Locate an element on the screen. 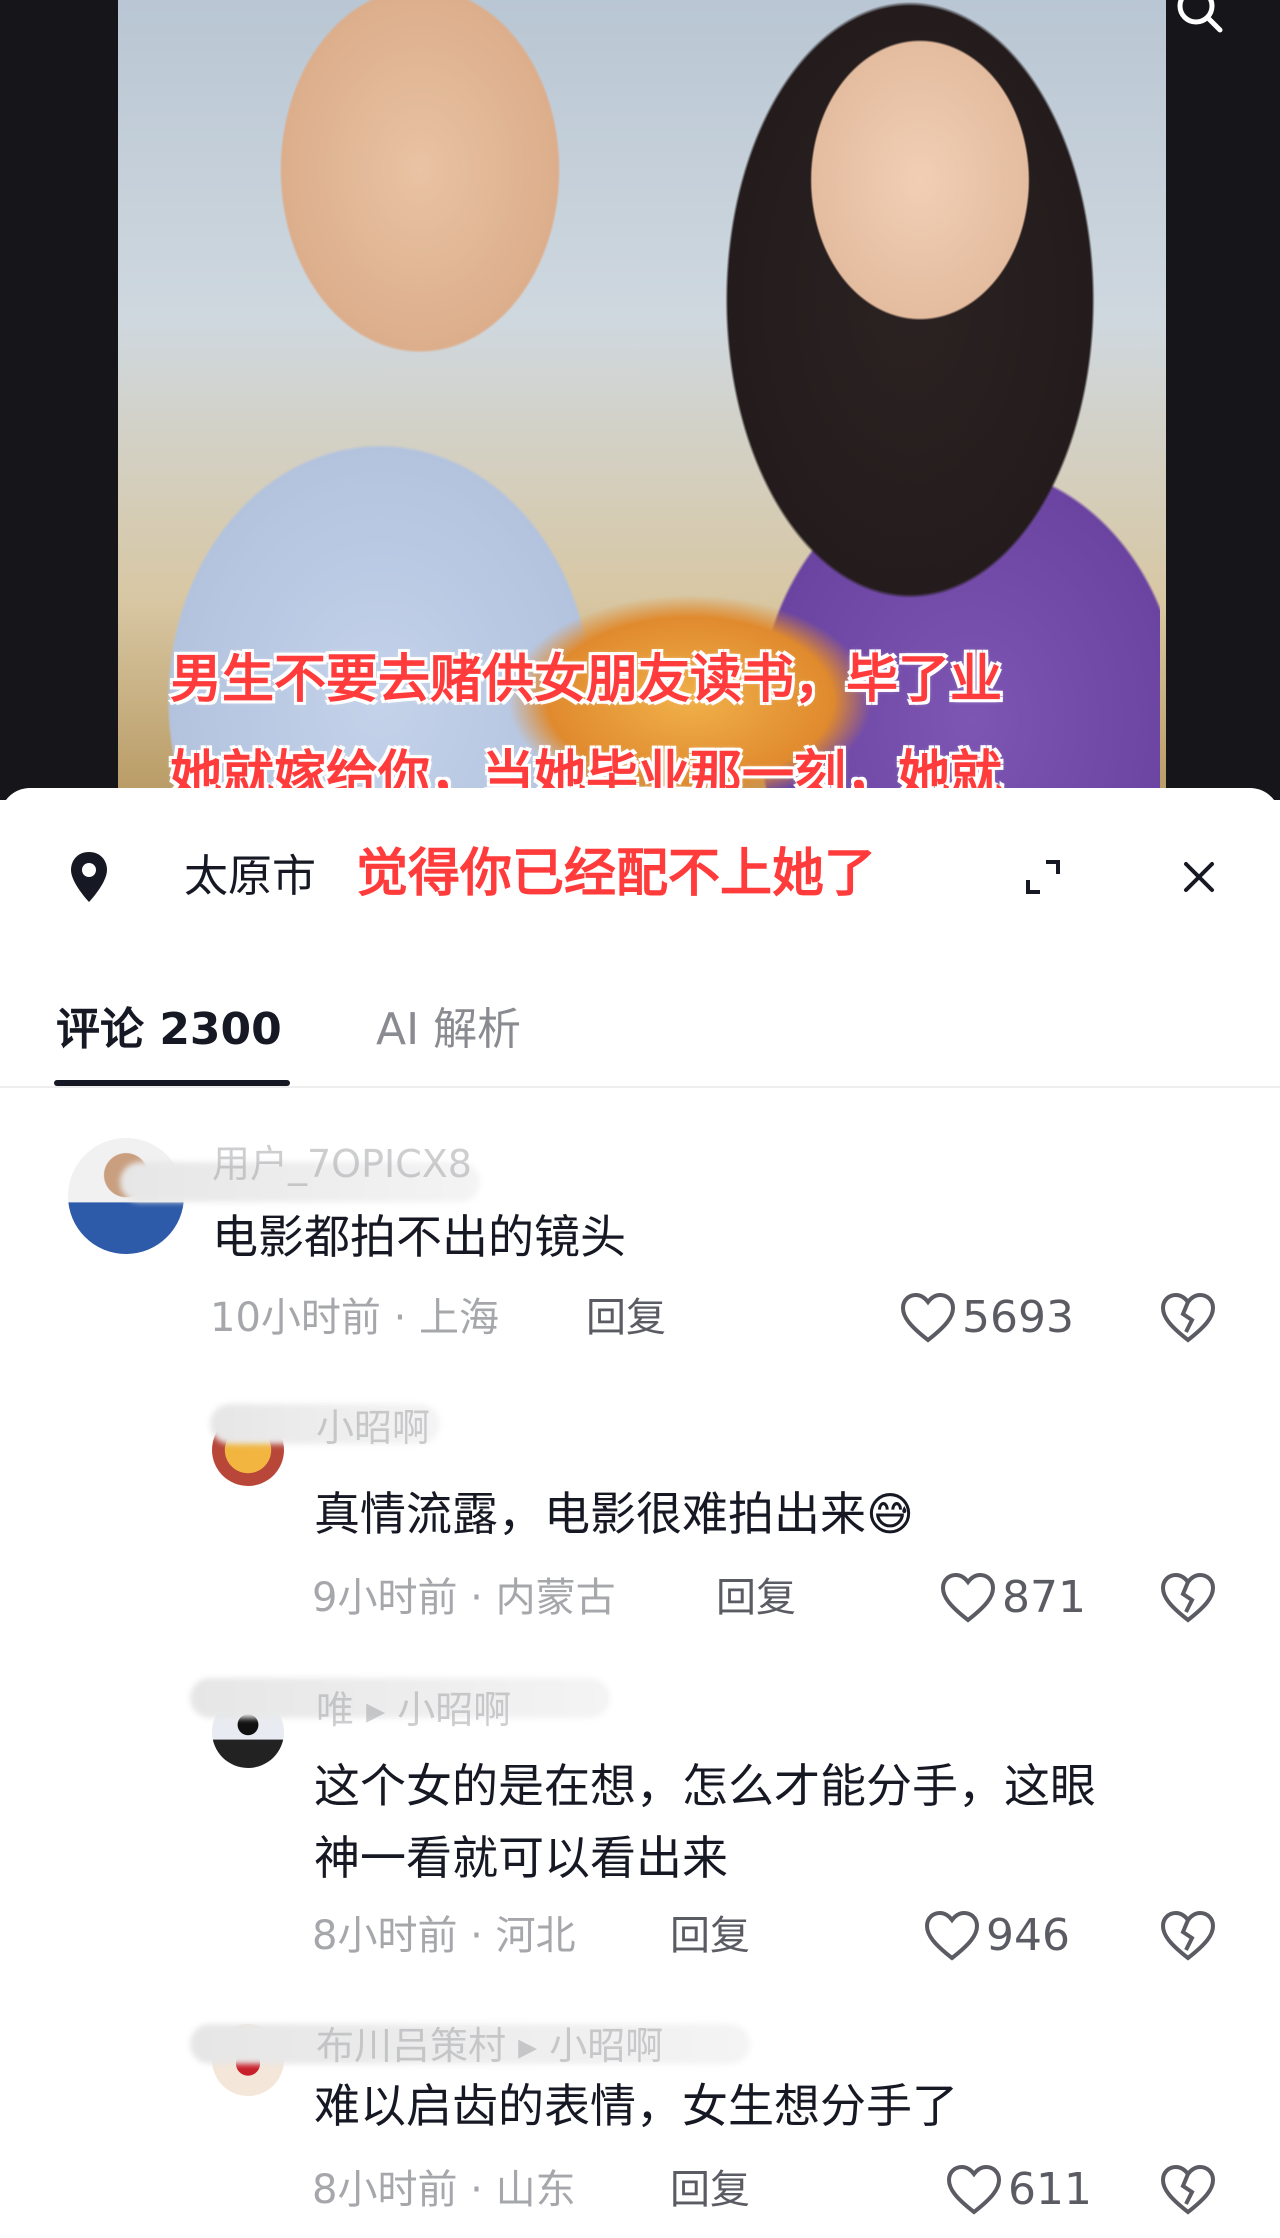 This screenshot has height=2238, width=1280. location-bar: 太原市 觉得你已经配不上她了 is located at coordinates (640, 863).